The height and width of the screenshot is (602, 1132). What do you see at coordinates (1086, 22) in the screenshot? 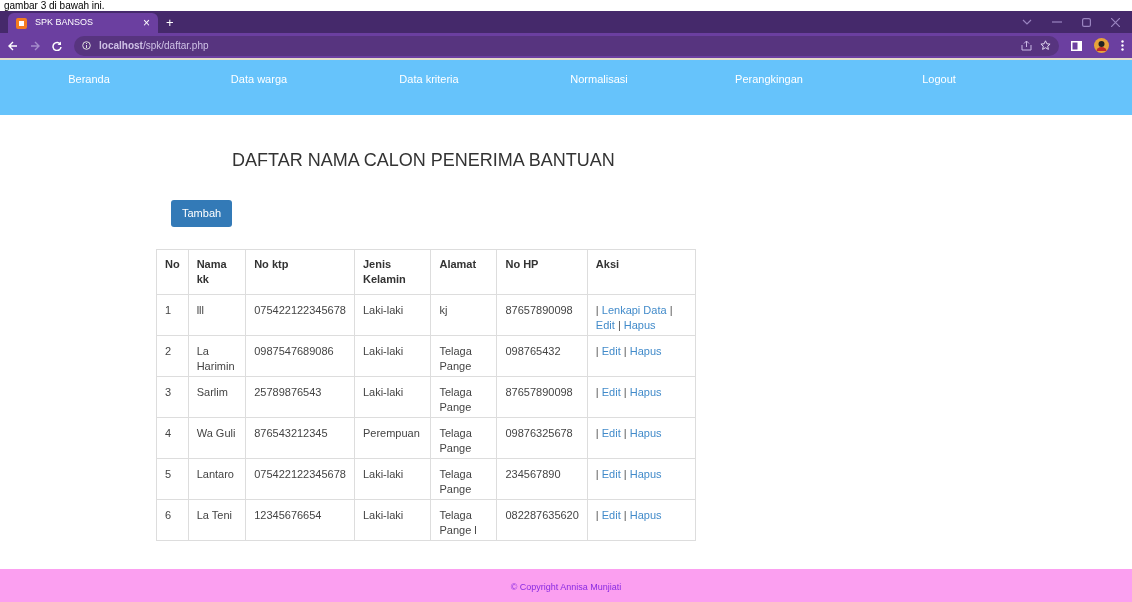
I see `maximize-icon` at bounding box center [1086, 22].